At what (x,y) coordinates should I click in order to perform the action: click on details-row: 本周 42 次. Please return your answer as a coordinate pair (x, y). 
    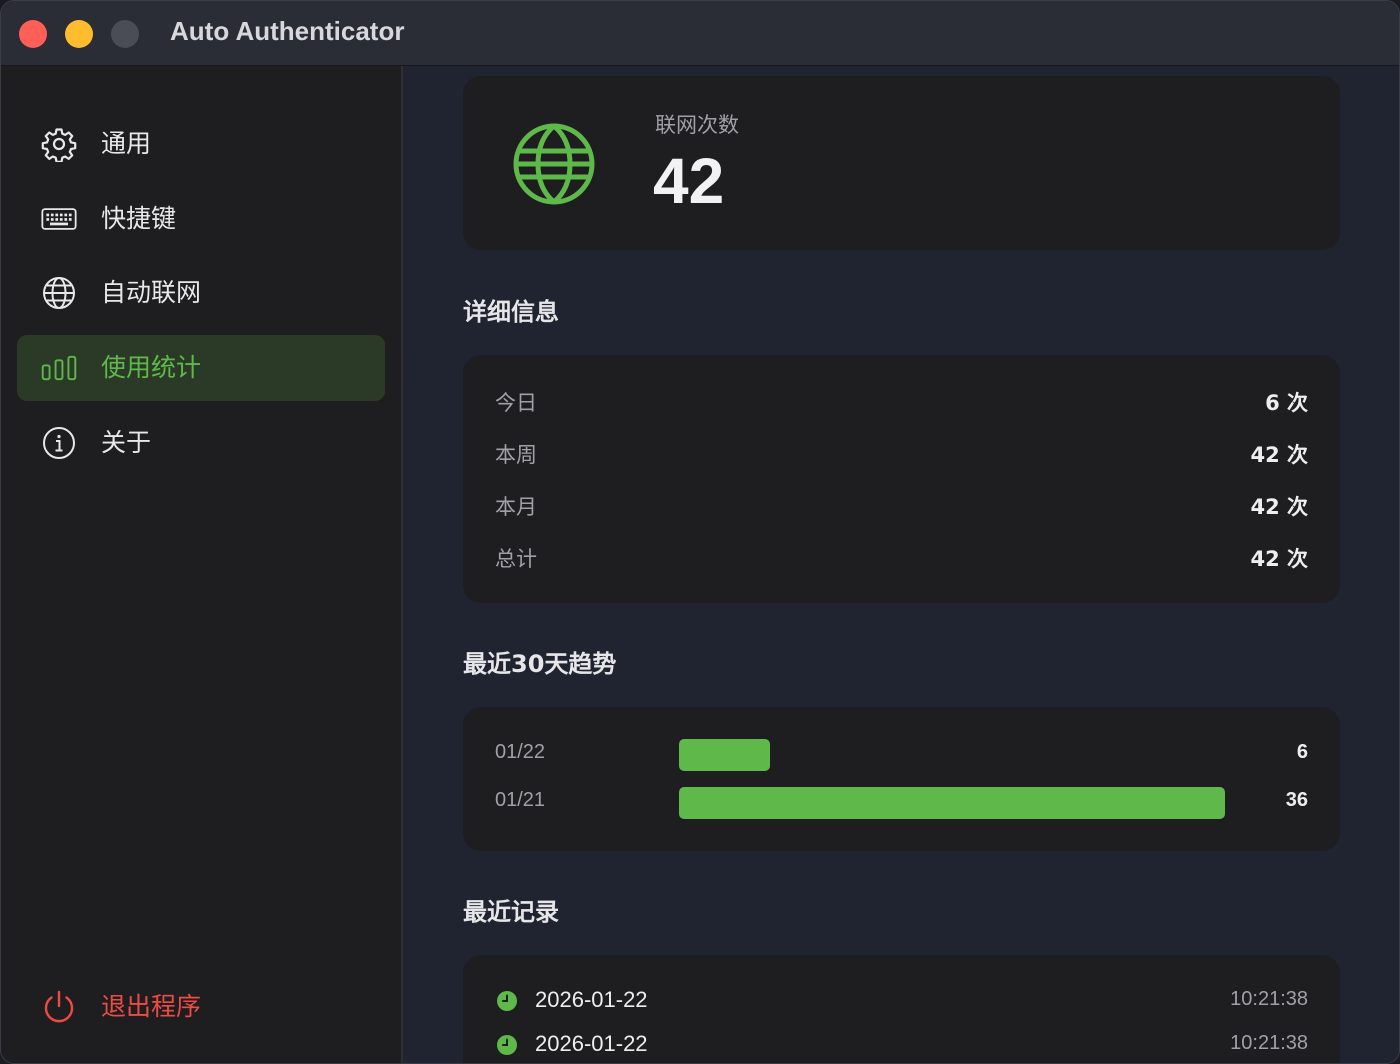
    Looking at the image, I should click on (901, 454).